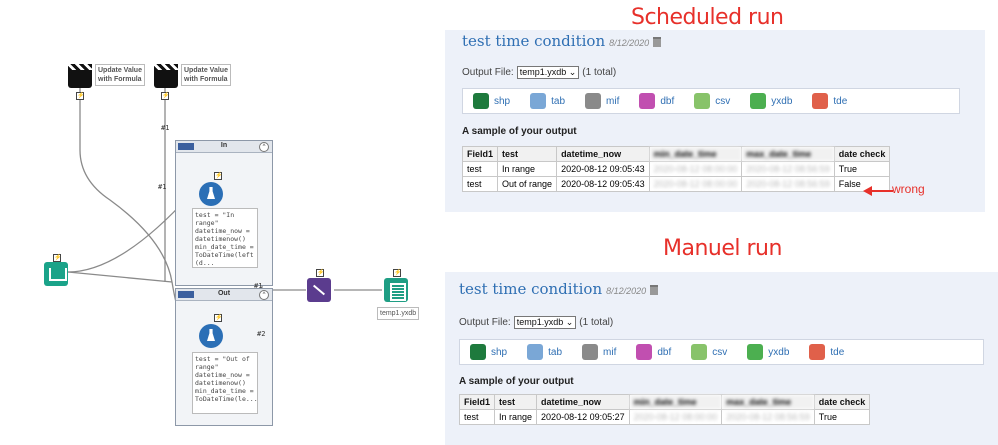 Image resolution: width=998 pixels, height=445 pixels. Describe the element at coordinates (165, 128) in the screenshot. I see `connection-label-1: #1` at that location.